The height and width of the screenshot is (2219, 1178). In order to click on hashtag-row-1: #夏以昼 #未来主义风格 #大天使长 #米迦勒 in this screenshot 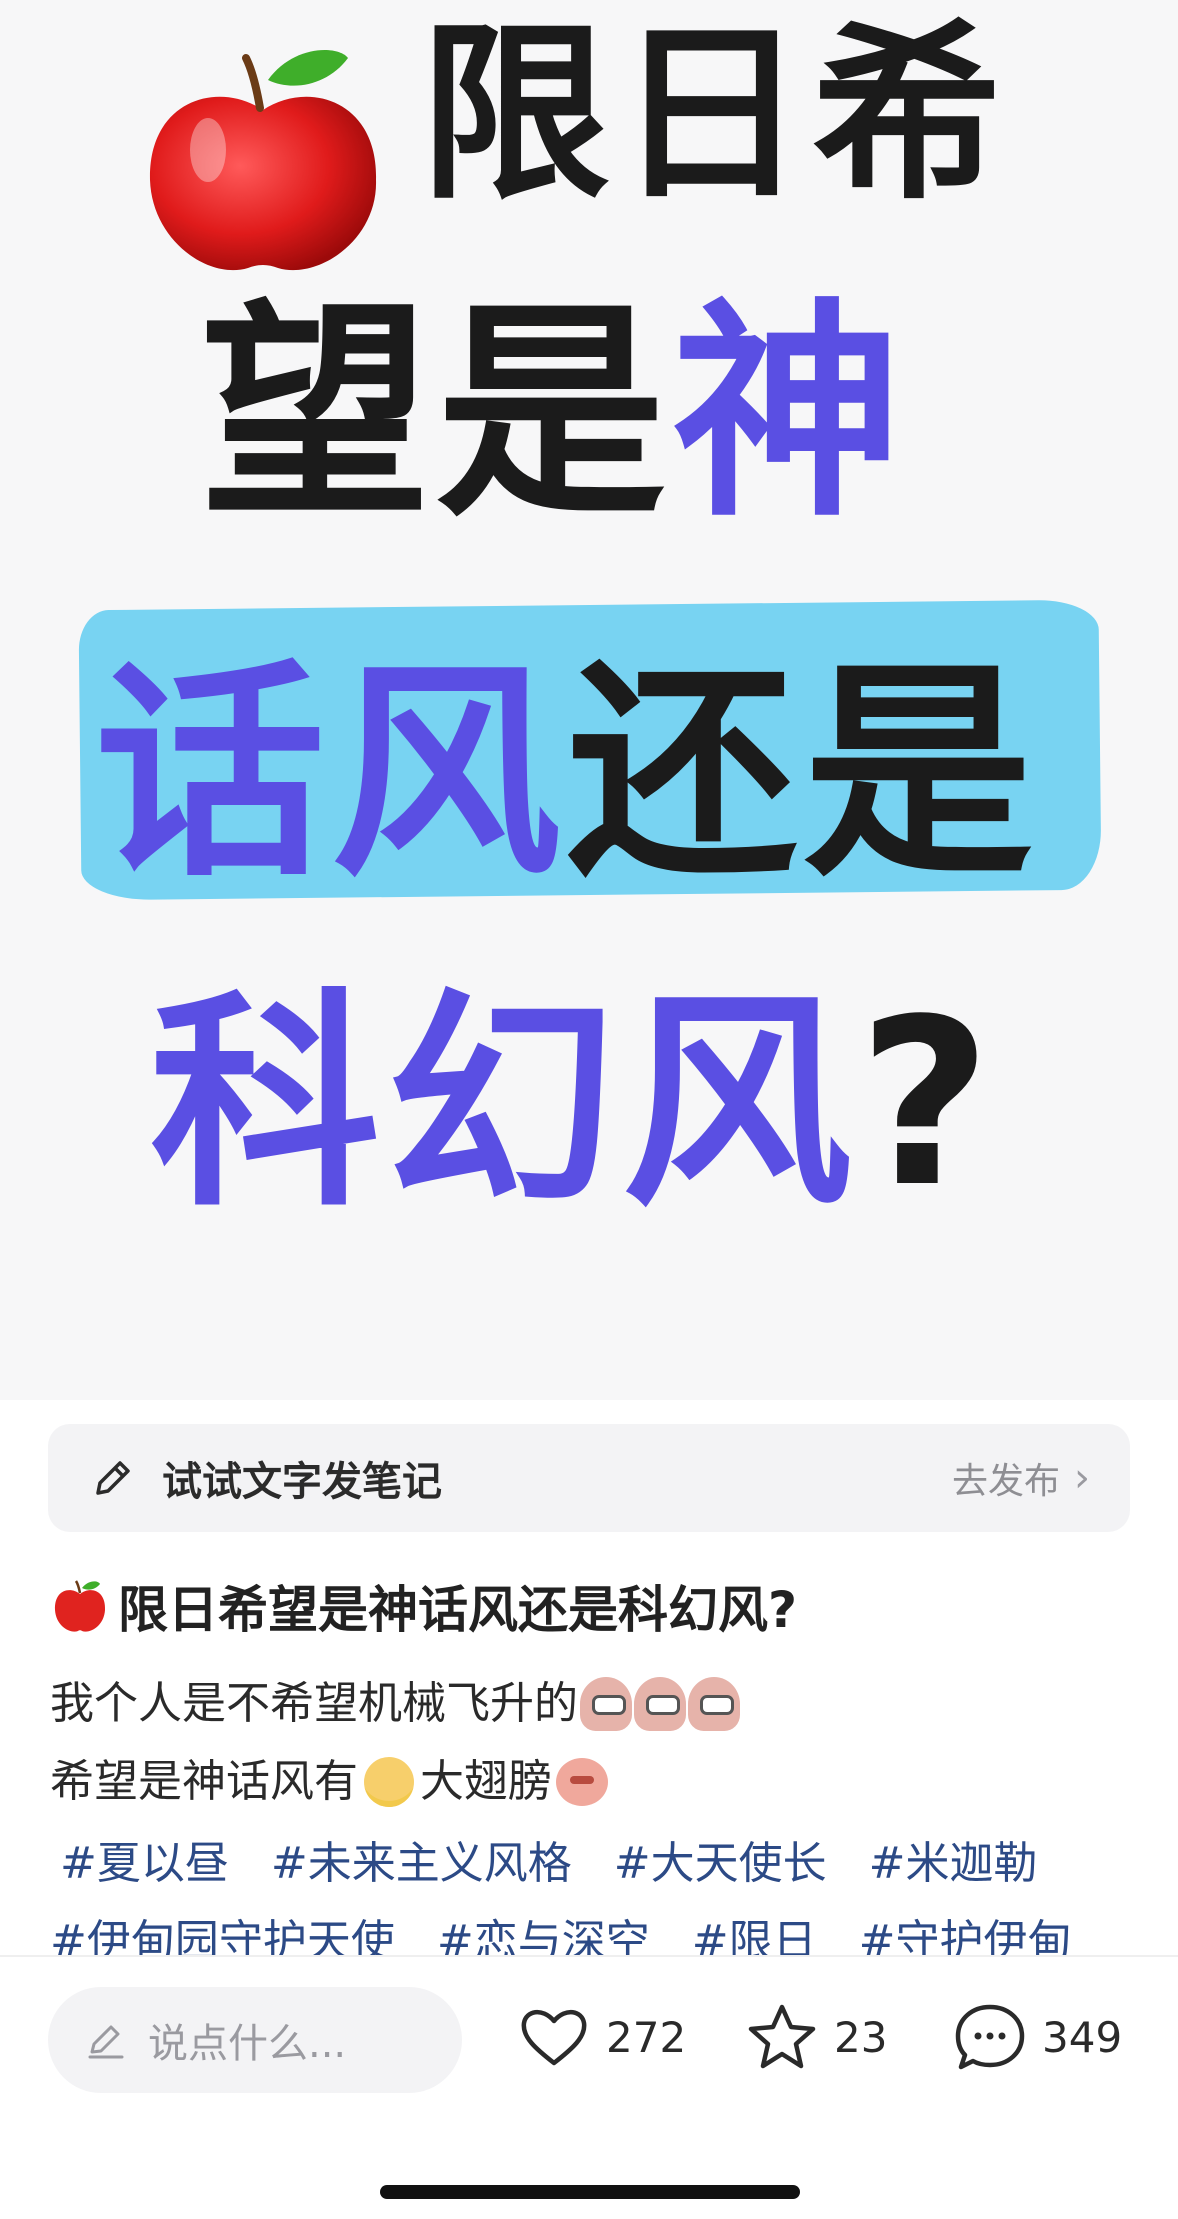, I will do `click(605, 1859)`.